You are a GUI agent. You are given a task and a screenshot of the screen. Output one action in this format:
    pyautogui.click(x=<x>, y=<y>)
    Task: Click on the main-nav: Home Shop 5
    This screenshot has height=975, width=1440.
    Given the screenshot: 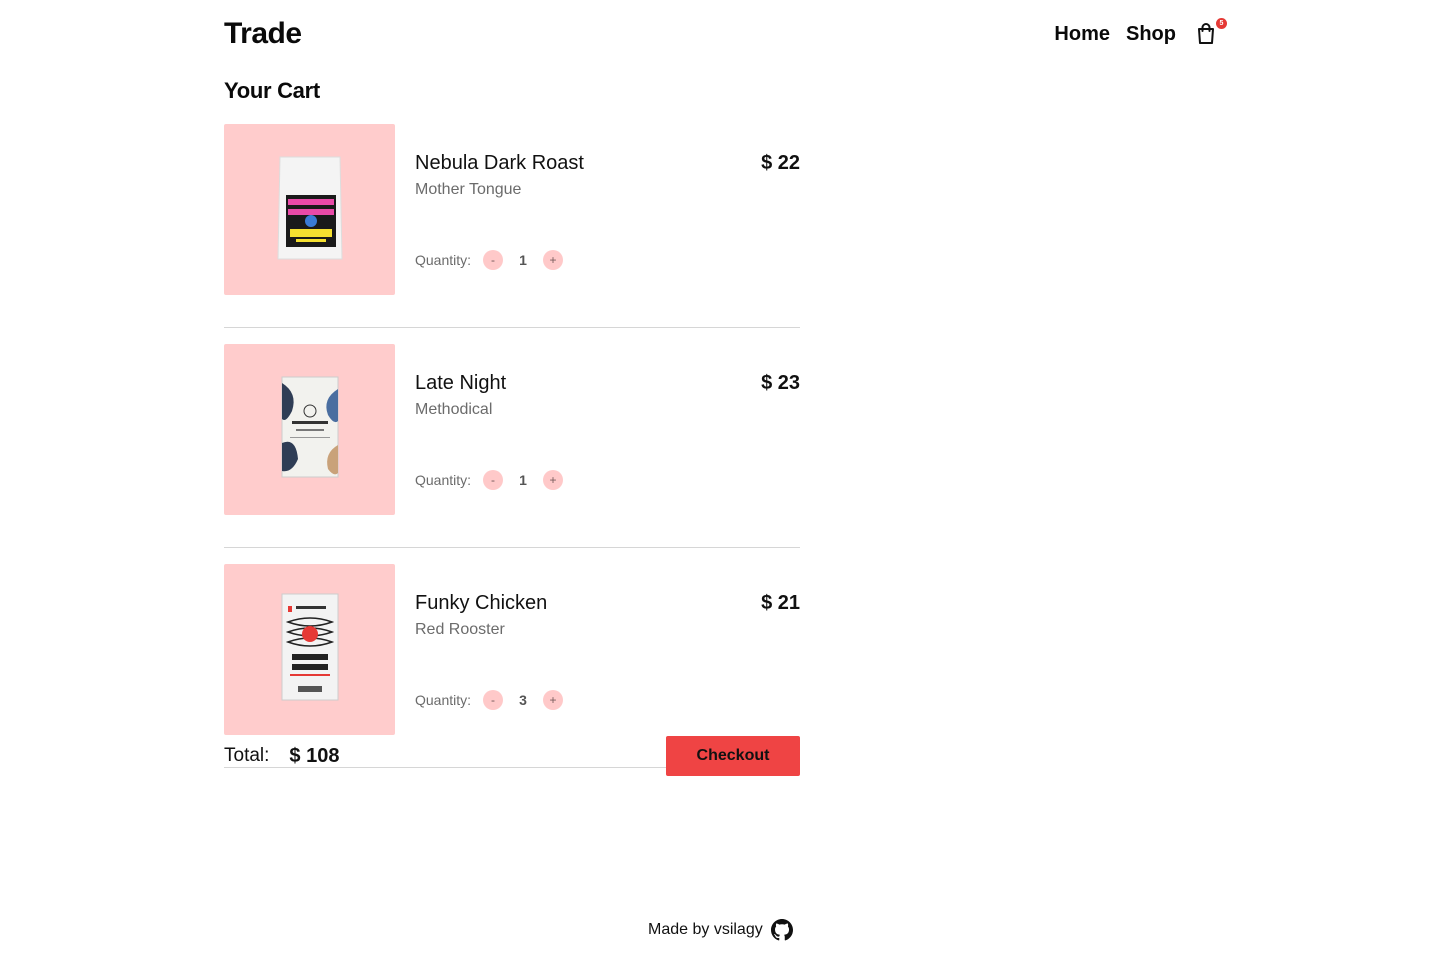 What is the action you would take?
    pyautogui.click(x=1140, y=32)
    